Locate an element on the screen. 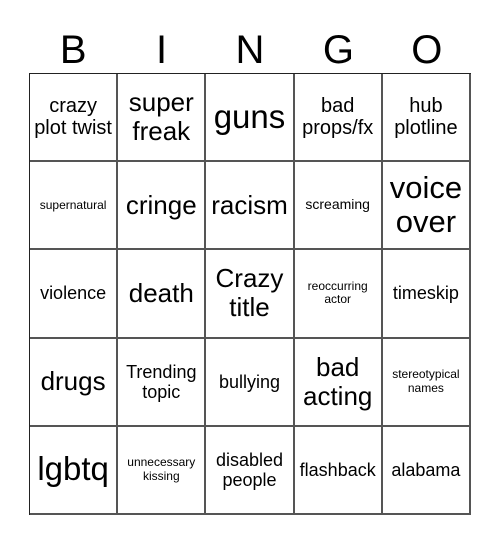 This screenshot has width=500, height=544. bingo-cell: lgbtq is located at coordinates (74, 470).